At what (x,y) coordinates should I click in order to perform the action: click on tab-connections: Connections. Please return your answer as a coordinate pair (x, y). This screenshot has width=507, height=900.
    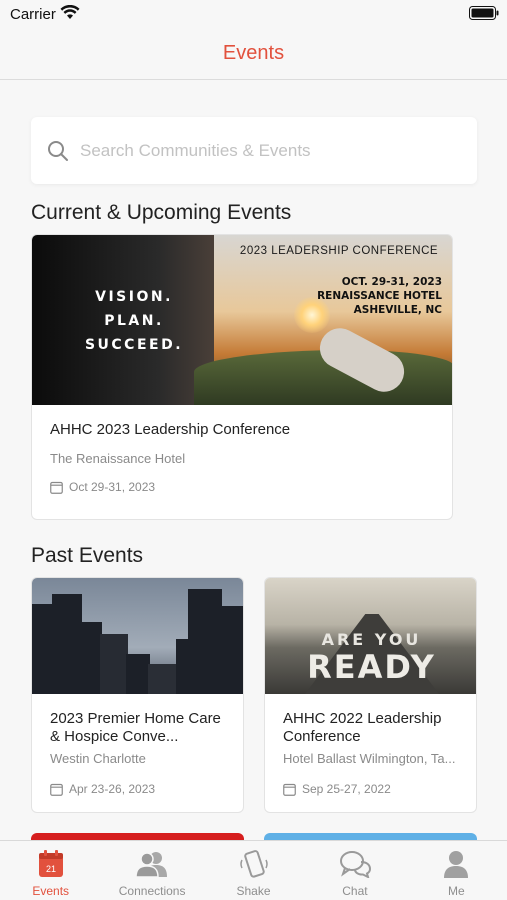
    Looking at the image, I should click on (151, 870).